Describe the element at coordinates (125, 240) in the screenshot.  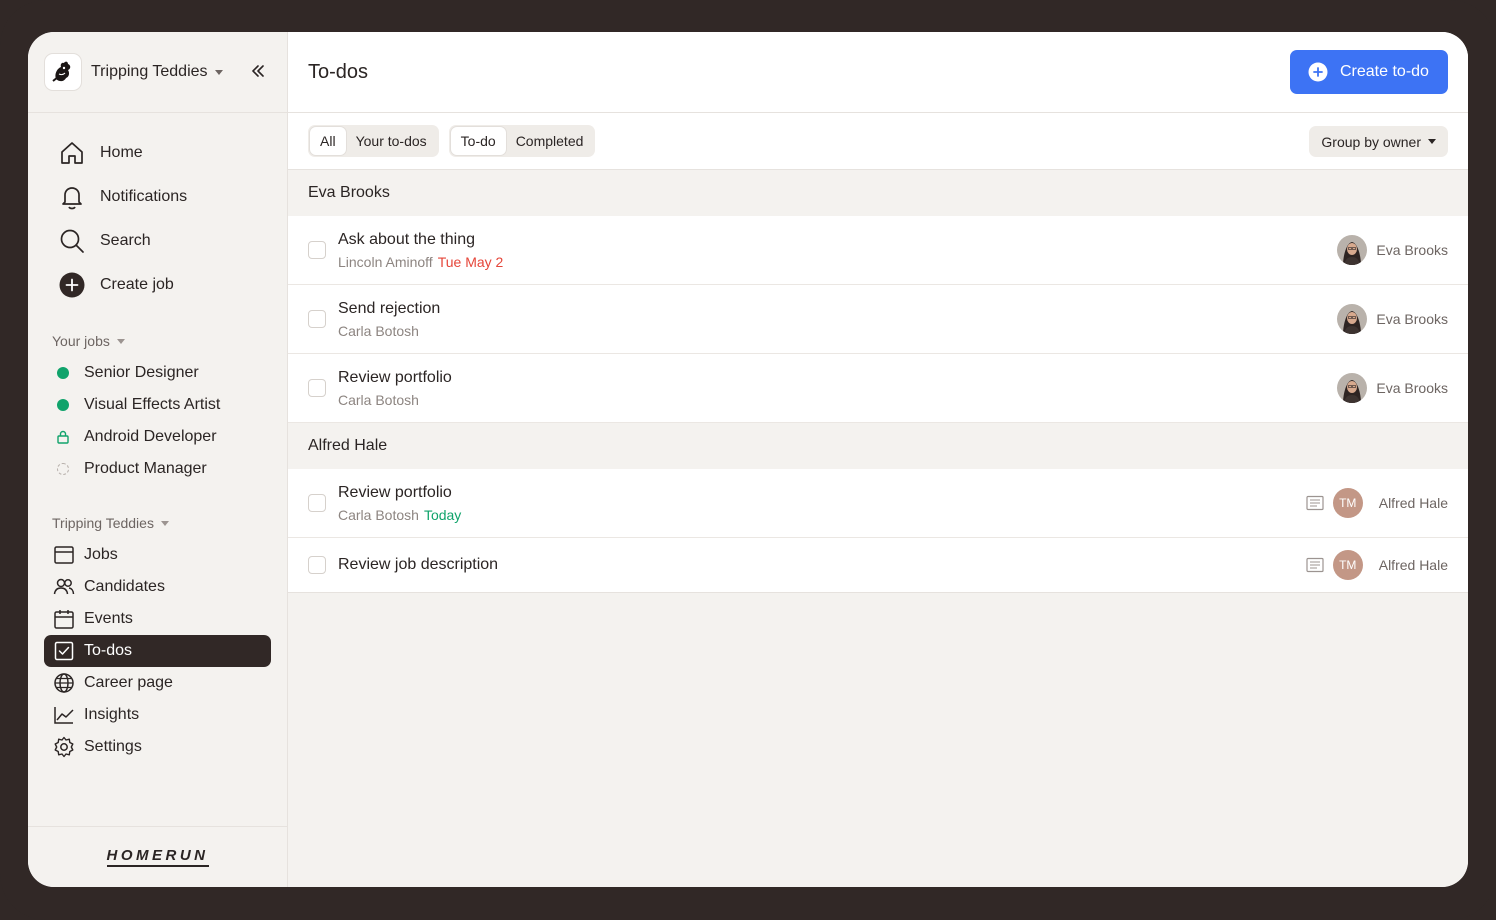
I see `nav-search-label: Search` at that location.